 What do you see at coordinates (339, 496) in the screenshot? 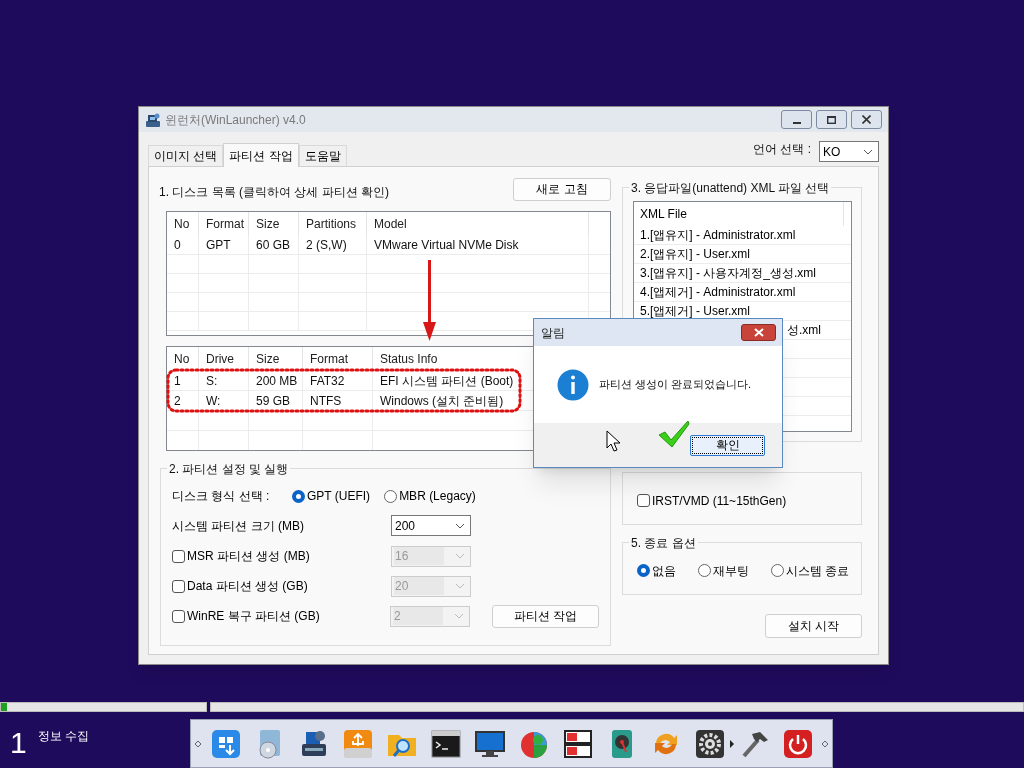
I see `radio-label: GPT (UEFI)` at bounding box center [339, 496].